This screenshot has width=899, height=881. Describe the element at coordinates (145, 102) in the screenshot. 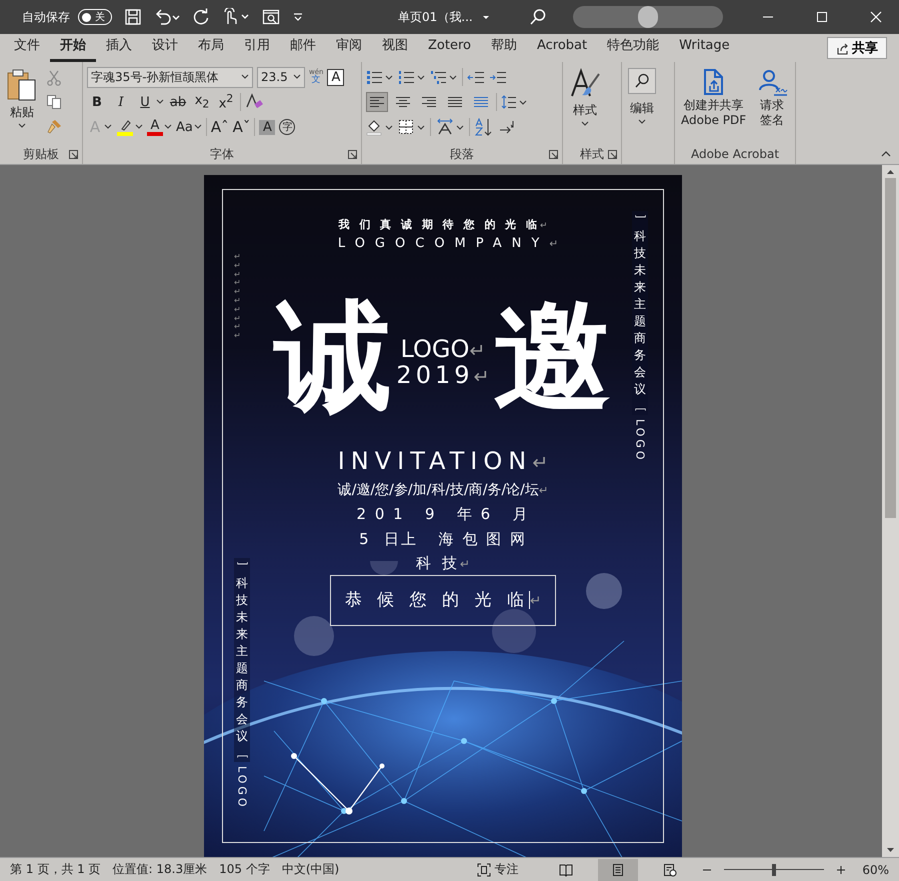

I see `format-button: U` at that location.